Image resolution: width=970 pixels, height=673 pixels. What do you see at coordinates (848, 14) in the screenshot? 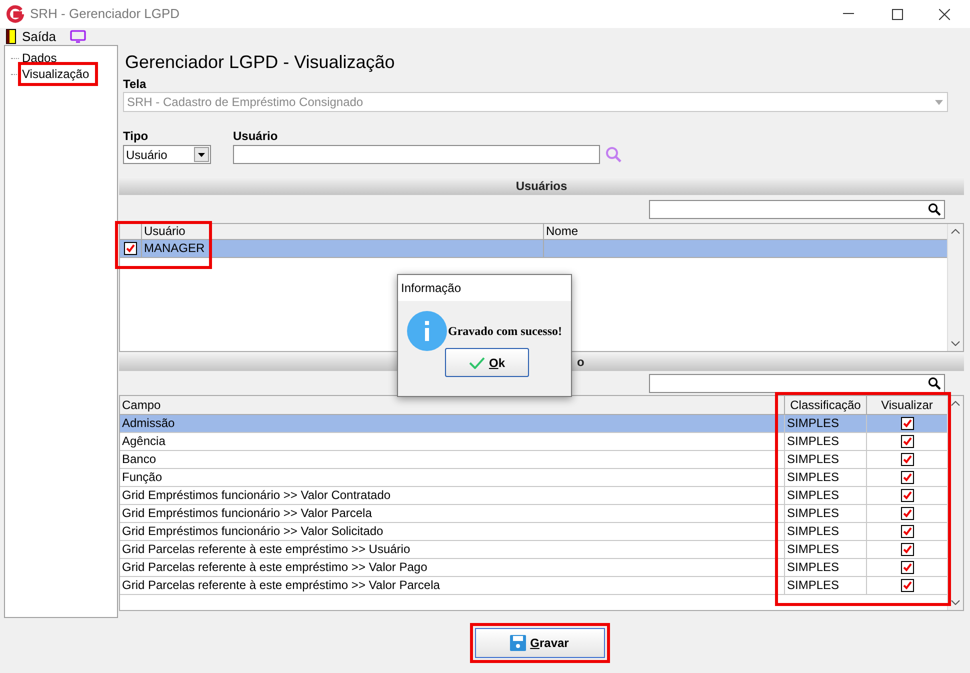
I see `minimize-icon` at bounding box center [848, 14].